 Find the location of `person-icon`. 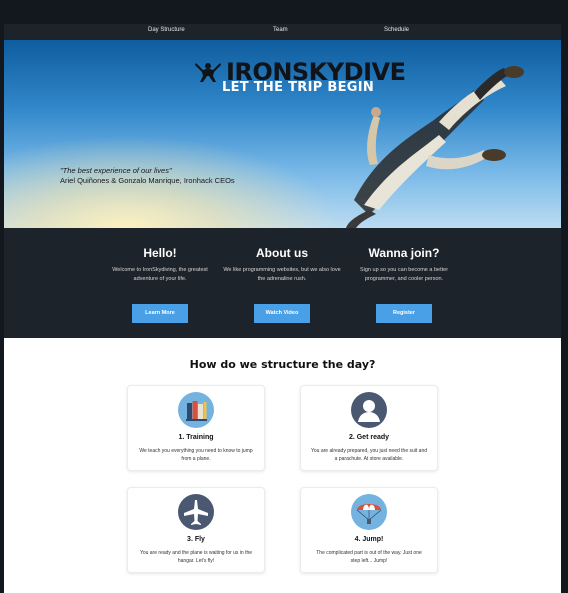

person-icon is located at coordinates (369, 410).